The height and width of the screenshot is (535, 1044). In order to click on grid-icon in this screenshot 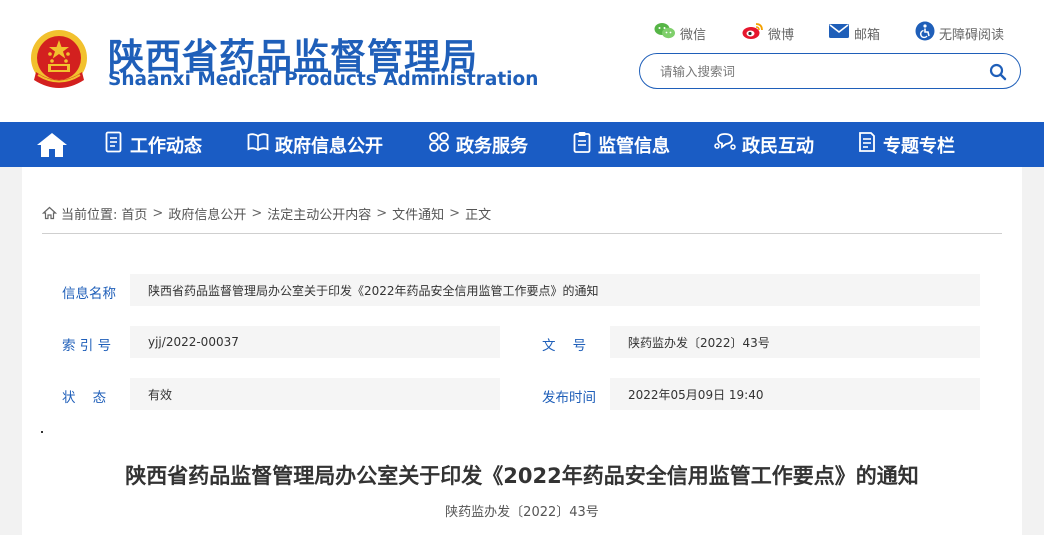, I will do `click(442, 144)`.